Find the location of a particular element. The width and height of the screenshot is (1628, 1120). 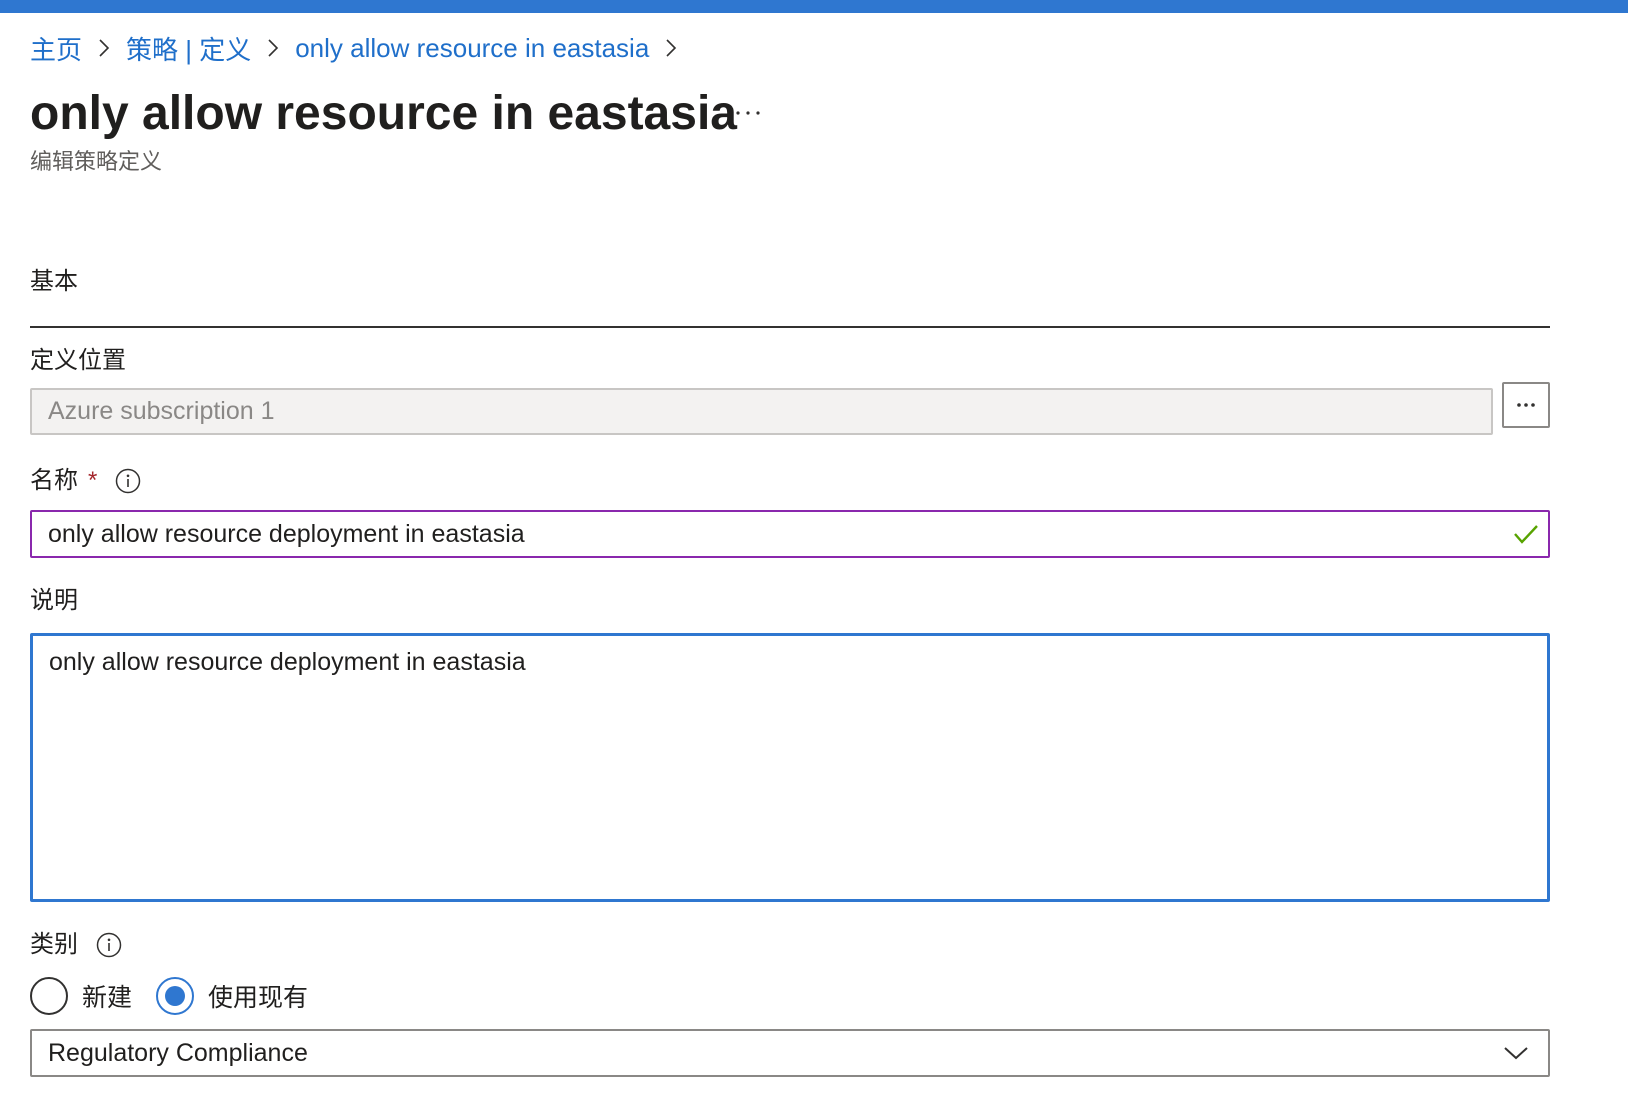

category-label: 类别 is located at coordinates (76, 945).